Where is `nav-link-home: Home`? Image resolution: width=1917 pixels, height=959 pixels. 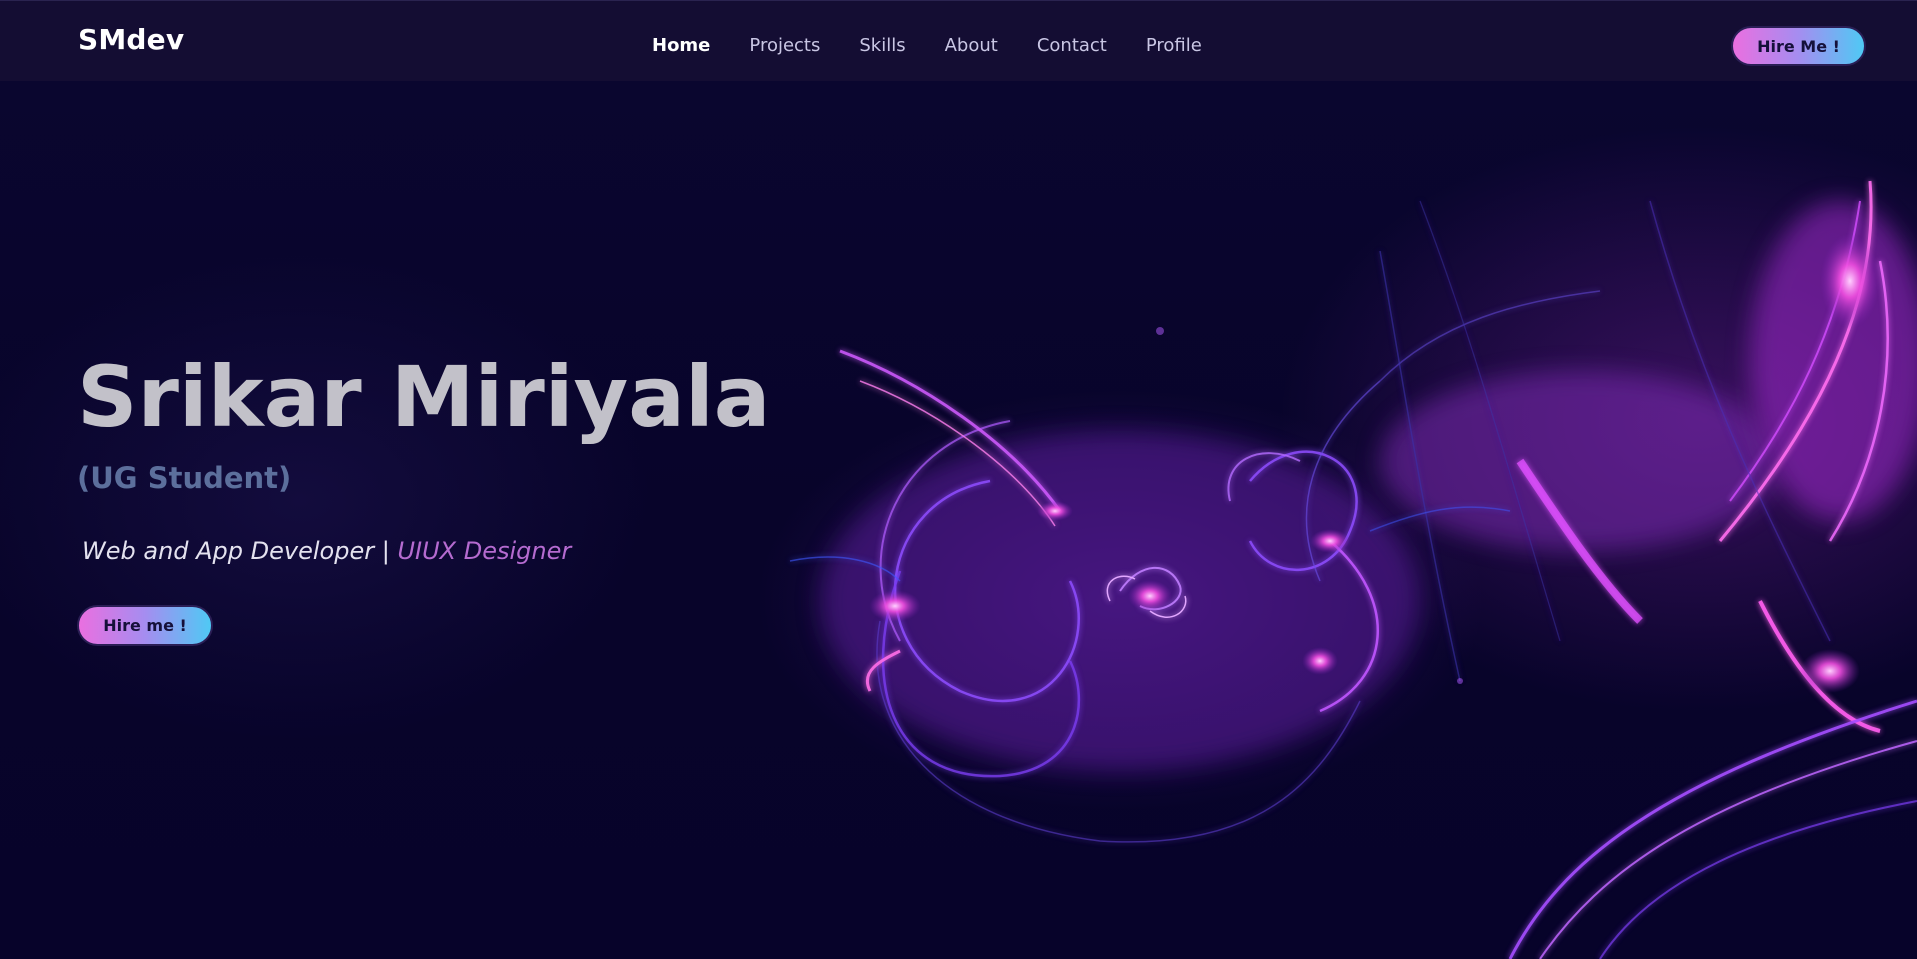
nav-link-home: Home is located at coordinates (681, 45).